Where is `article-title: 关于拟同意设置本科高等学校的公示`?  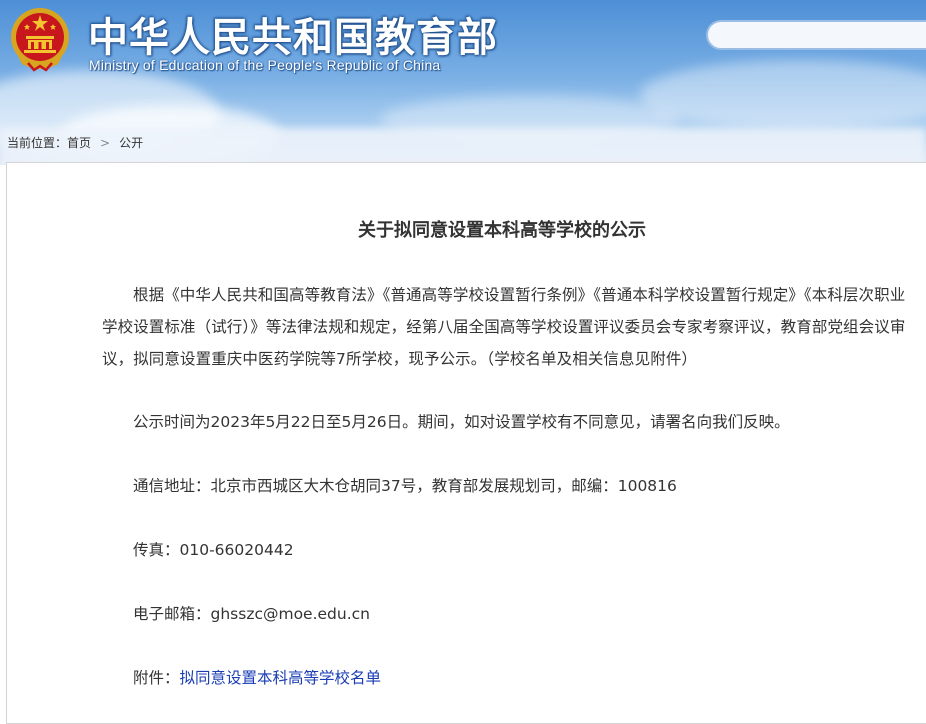
article-title: 关于拟同意设置本科高等学校的公示 is located at coordinates (502, 230).